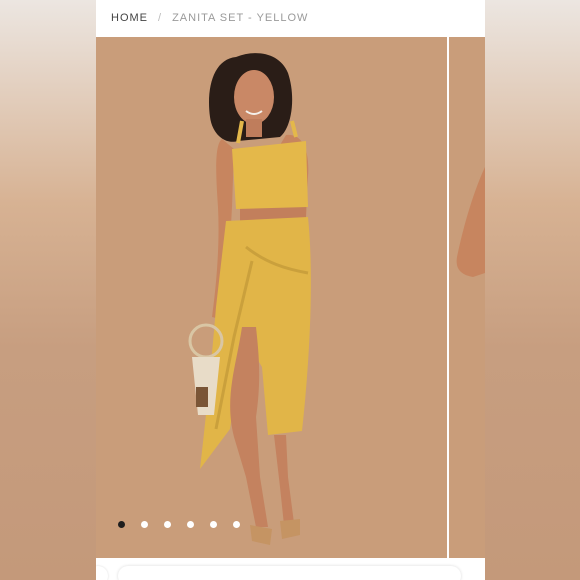  Describe the element at coordinates (289, 573) in the screenshot. I see `bottom-pill` at that location.